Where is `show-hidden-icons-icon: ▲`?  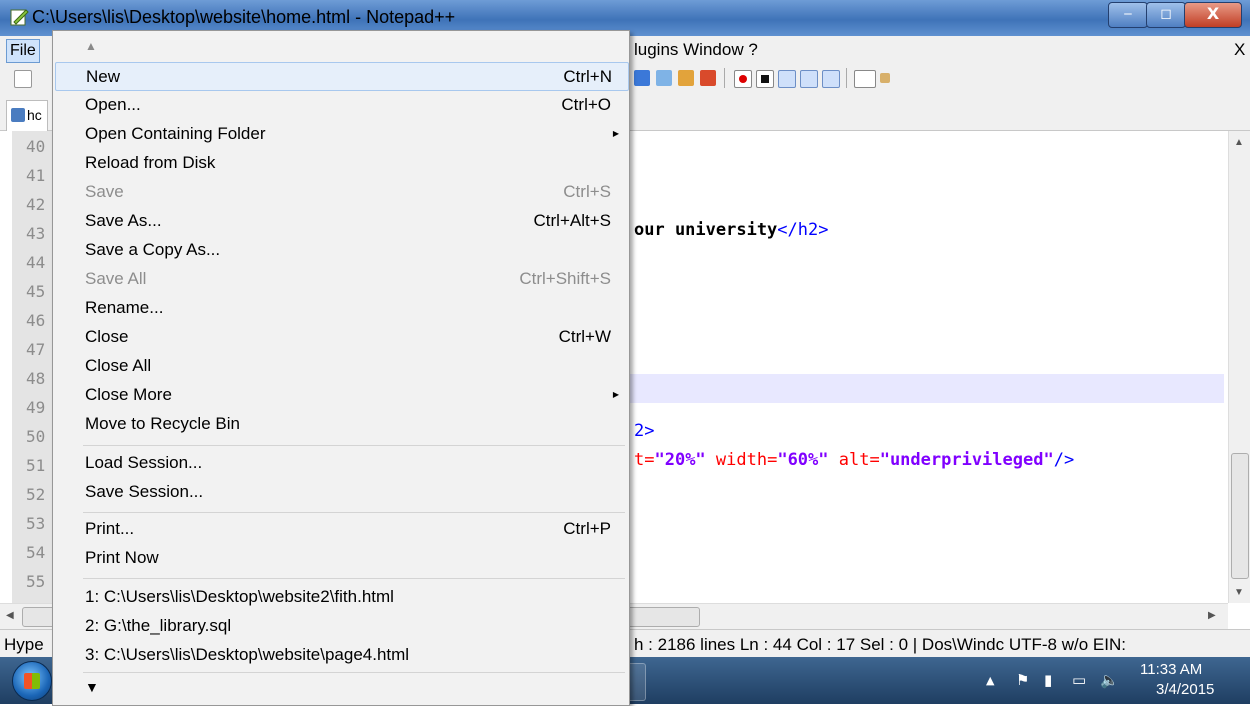
show-hidden-icons-icon: ▲ is located at coordinates (990, 680).